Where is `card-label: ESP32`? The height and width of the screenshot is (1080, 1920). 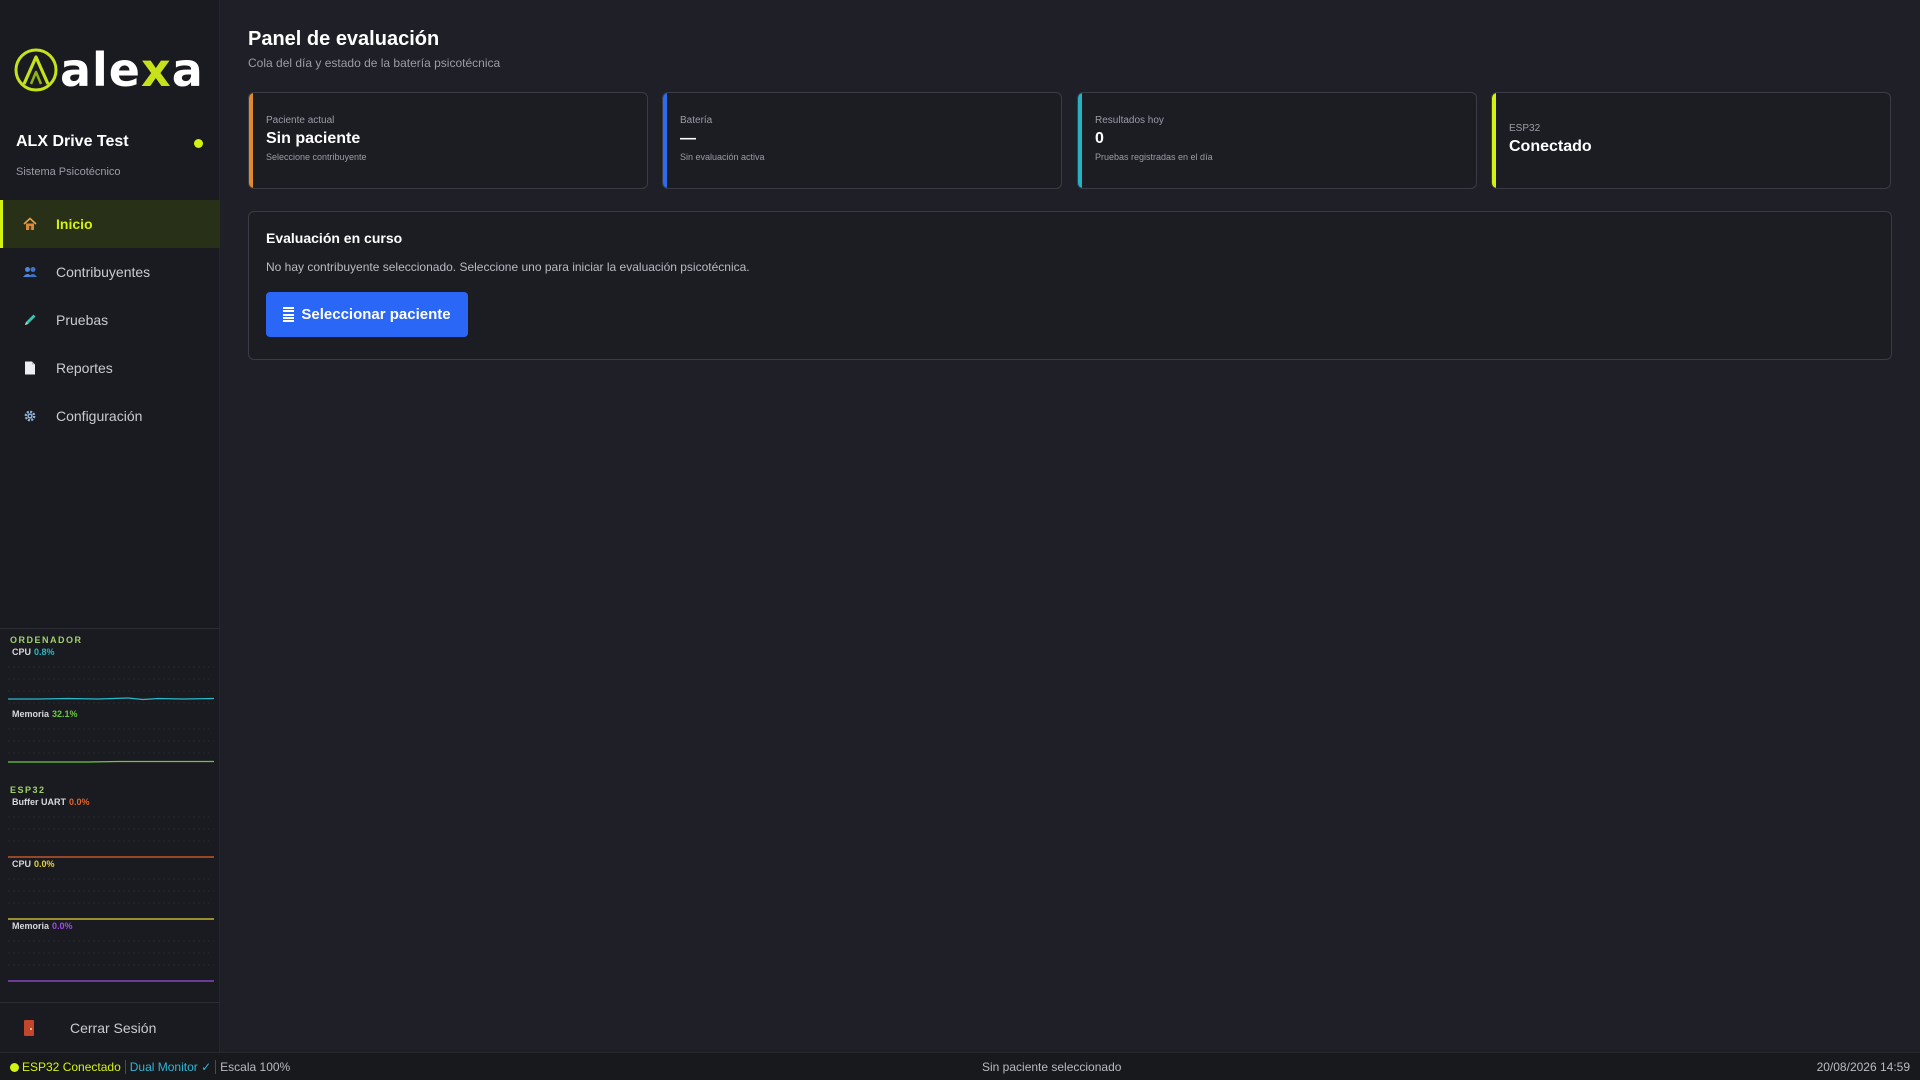 card-label: ESP32 is located at coordinates (1525, 128).